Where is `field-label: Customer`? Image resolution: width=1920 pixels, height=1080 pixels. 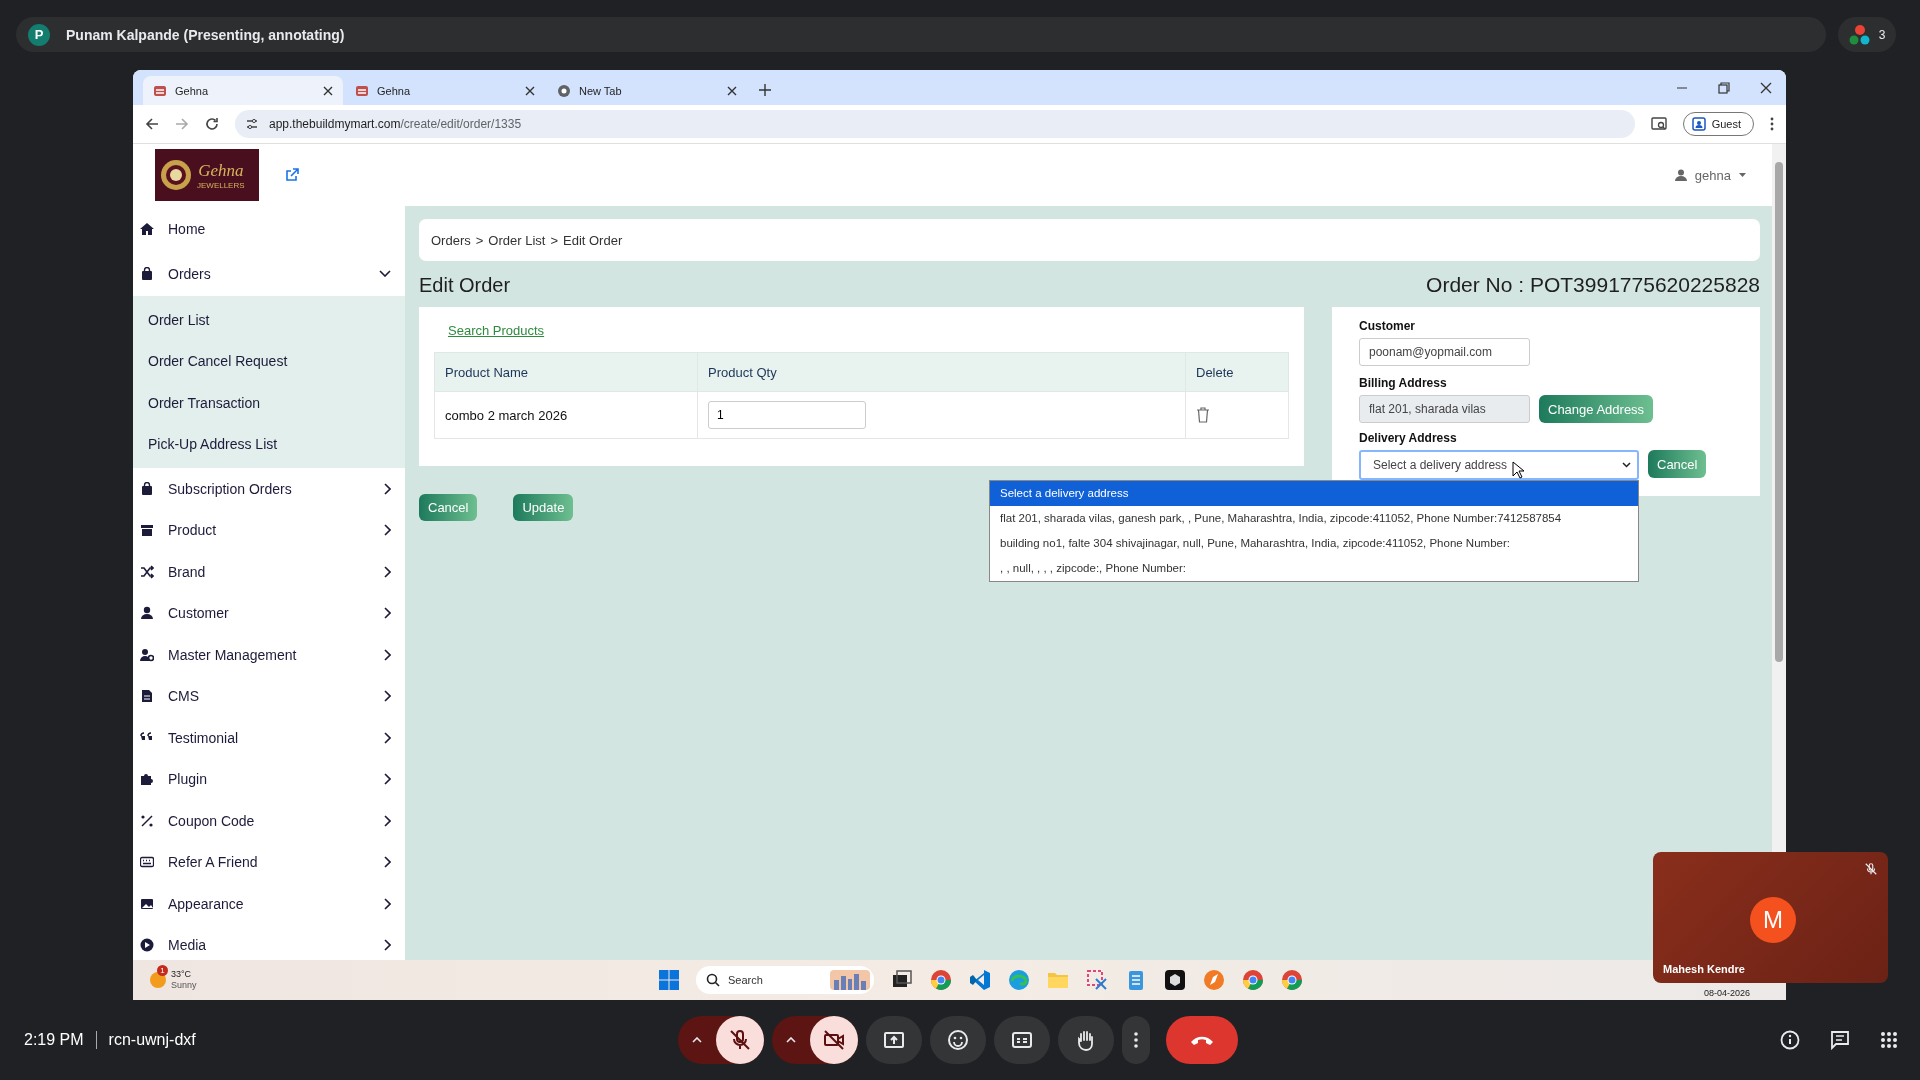 field-label: Customer is located at coordinates (1387, 326).